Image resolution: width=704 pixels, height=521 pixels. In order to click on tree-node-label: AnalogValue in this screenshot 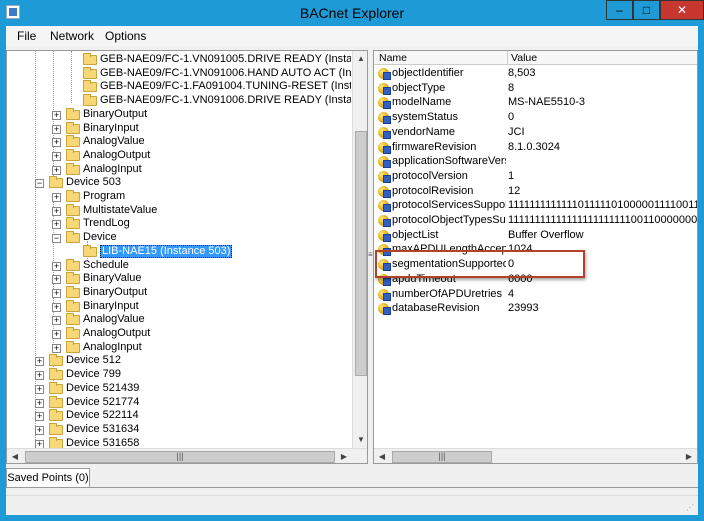, I will do `click(114, 319)`.